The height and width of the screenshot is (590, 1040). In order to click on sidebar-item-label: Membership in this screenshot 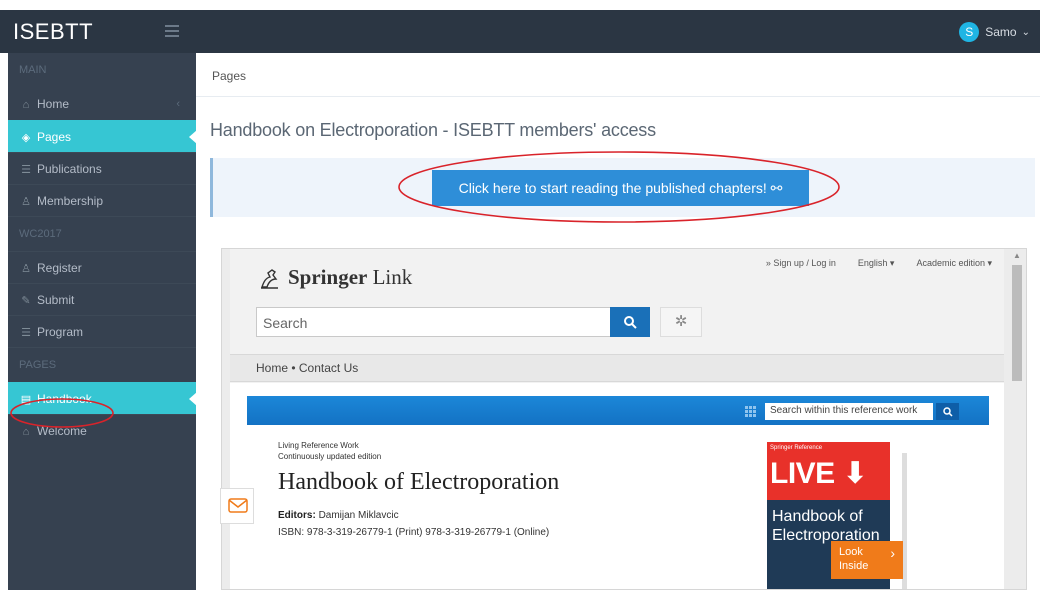, I will do `click(70, 201)`.